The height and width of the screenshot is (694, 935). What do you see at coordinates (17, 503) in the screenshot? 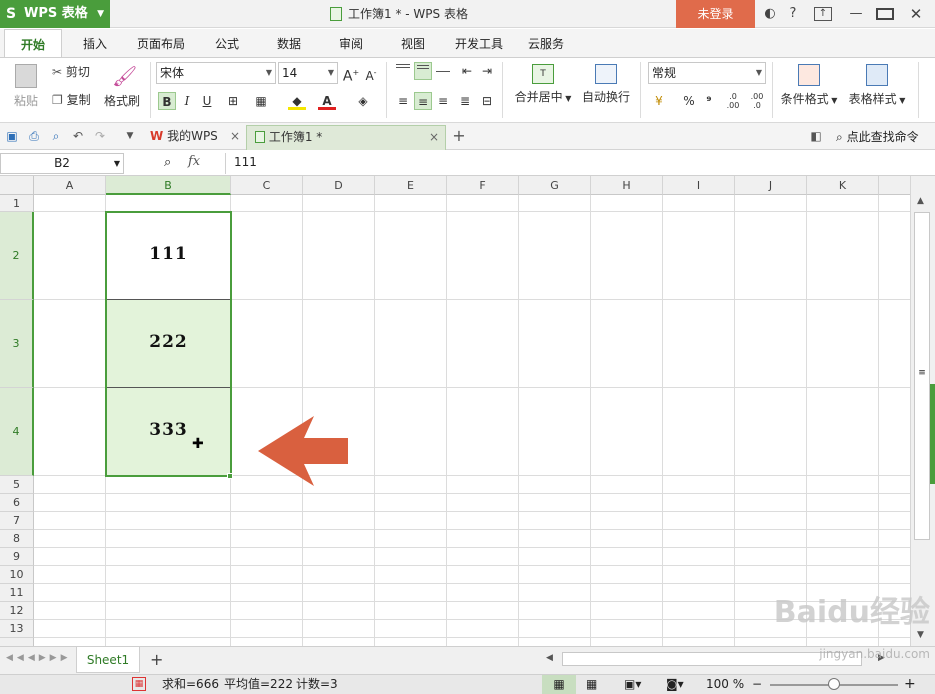
I see `row-header-6: 6` at bounding box center [17, 503].